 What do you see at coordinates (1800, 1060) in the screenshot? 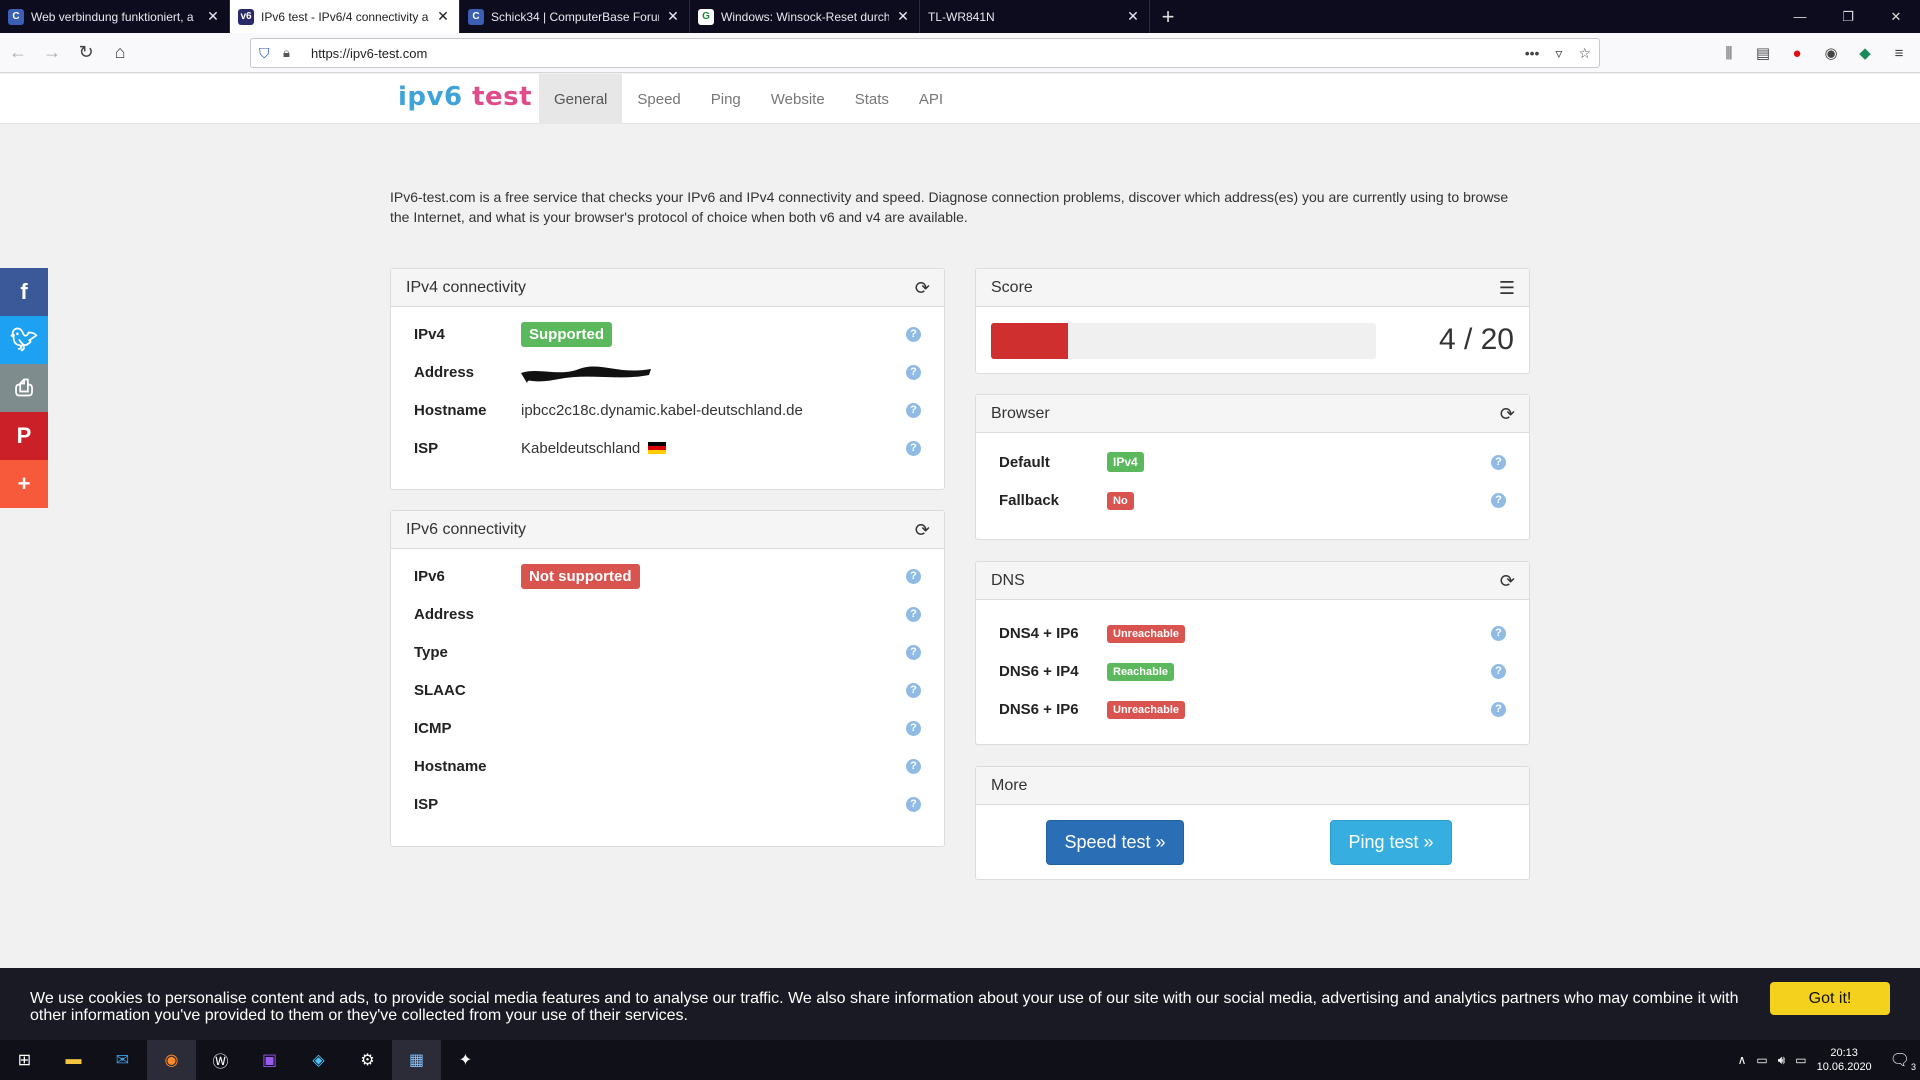
I see `battery-icon: ▭` at bounding box center [1800, 1060].